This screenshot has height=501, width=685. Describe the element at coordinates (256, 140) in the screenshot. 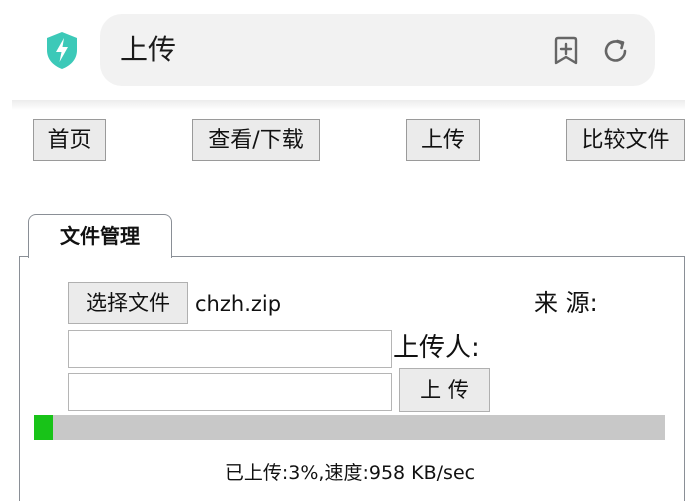

I see `view-download-button: 查看/下载` at that location.